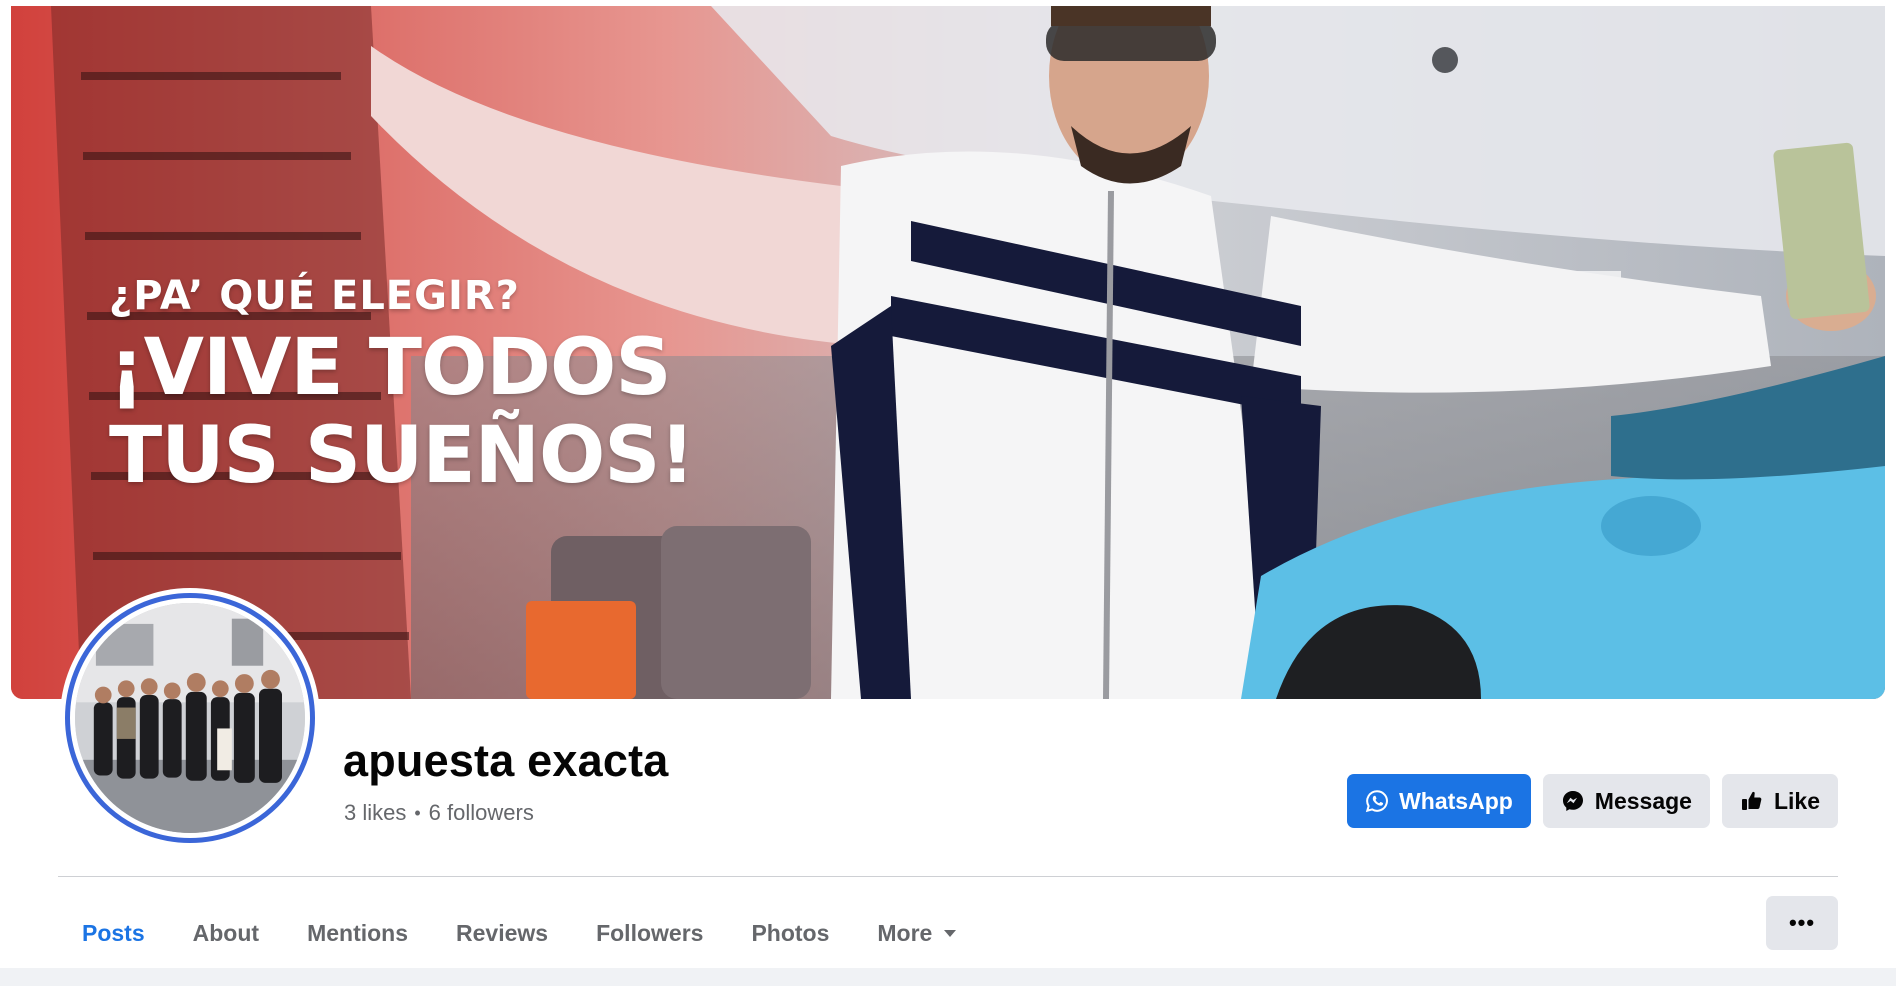 This screenshot has width=1896, height=986. What do you see at coordinates (1796, 800) in the screenshot?
I see `like-button-label: Like` at bounding box center [1796, 800].